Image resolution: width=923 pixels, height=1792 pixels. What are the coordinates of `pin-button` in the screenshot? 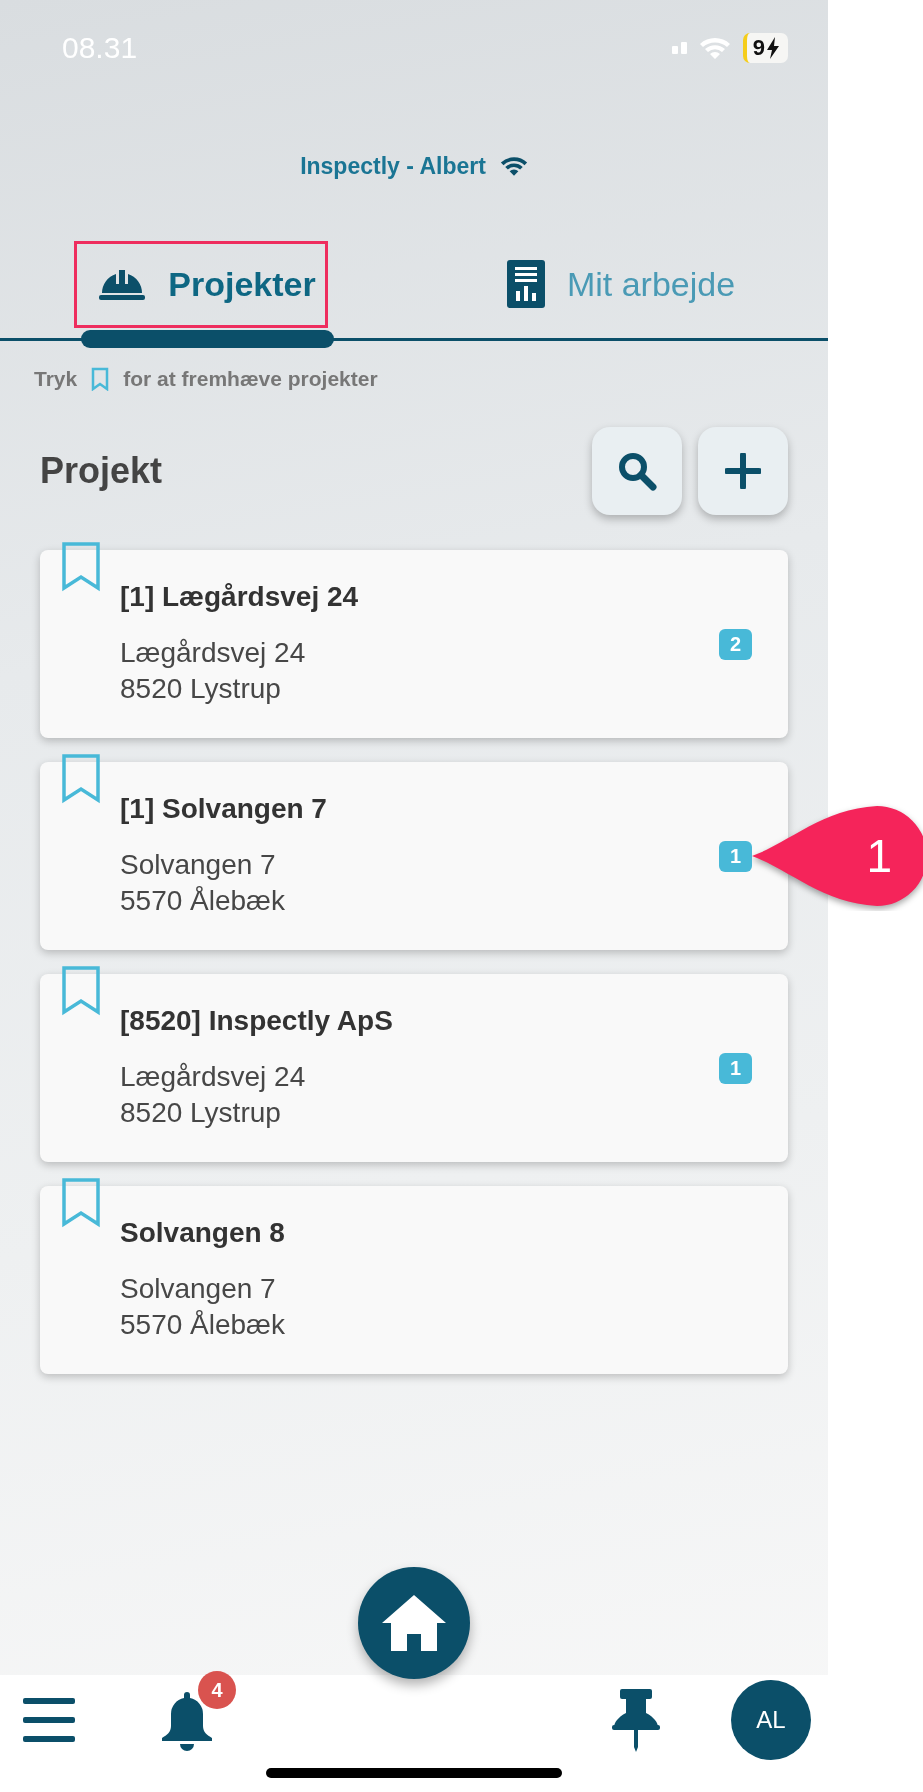 It's located at (636, 1721).